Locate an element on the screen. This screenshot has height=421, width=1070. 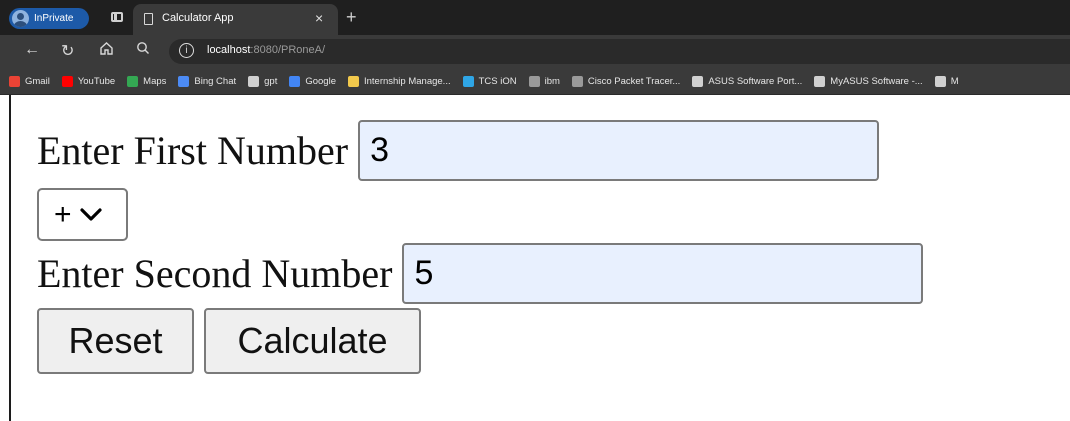
bookmark-item: gpt is located at coordinates (263, 81).